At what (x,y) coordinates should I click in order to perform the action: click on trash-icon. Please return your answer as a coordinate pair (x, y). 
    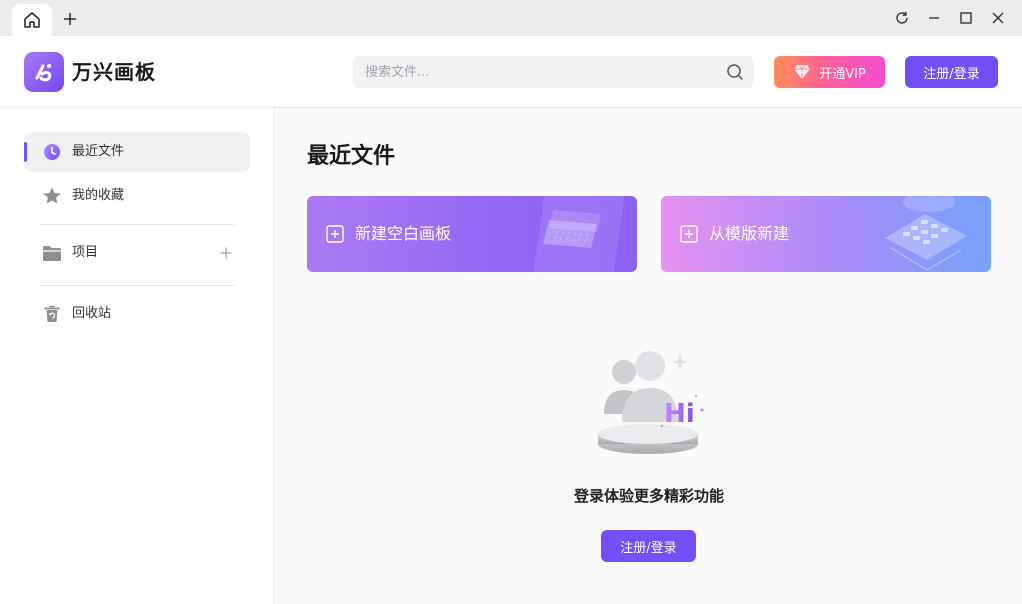
    Looking at the image, I should click on (52, 314).